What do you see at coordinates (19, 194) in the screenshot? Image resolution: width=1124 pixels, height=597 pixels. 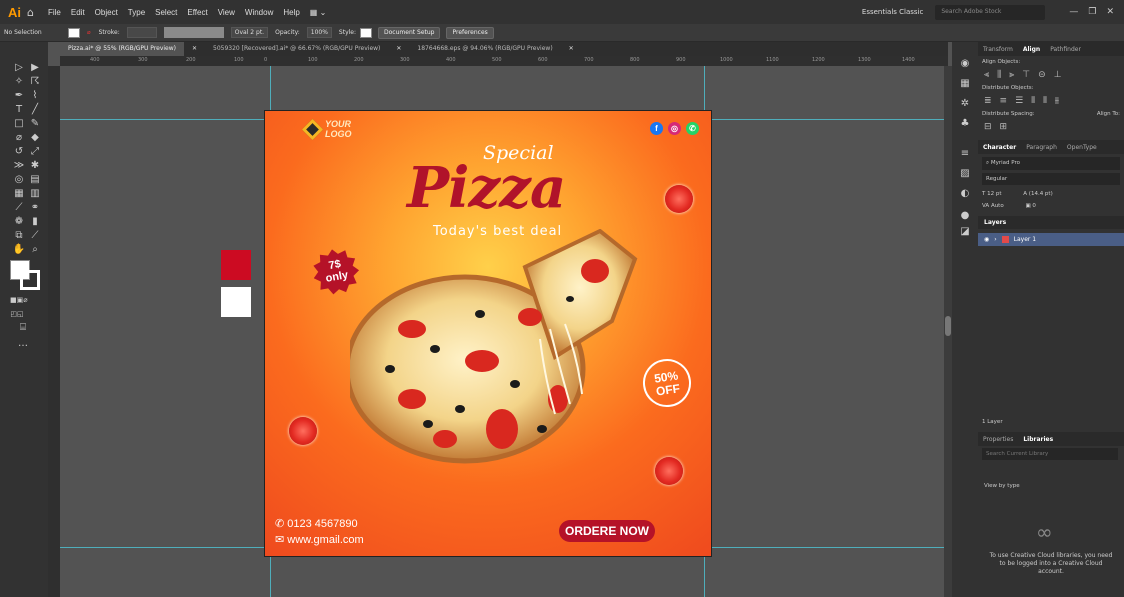 I see `mesh-tool-icon: ▦` at bounding box center [19, 194].